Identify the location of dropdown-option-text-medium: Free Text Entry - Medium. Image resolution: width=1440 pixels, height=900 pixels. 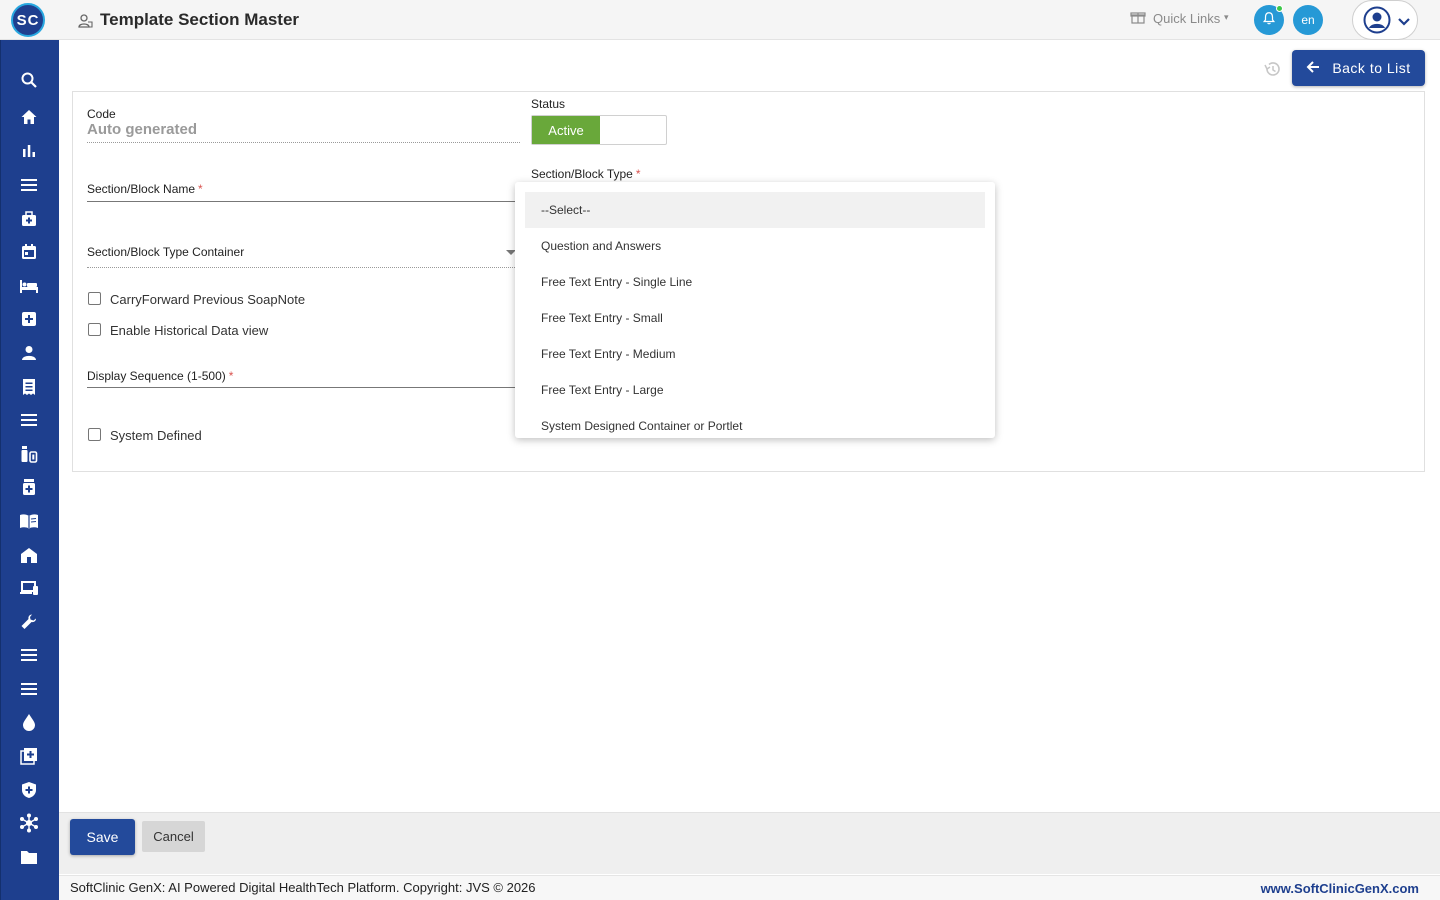
(755, 354).